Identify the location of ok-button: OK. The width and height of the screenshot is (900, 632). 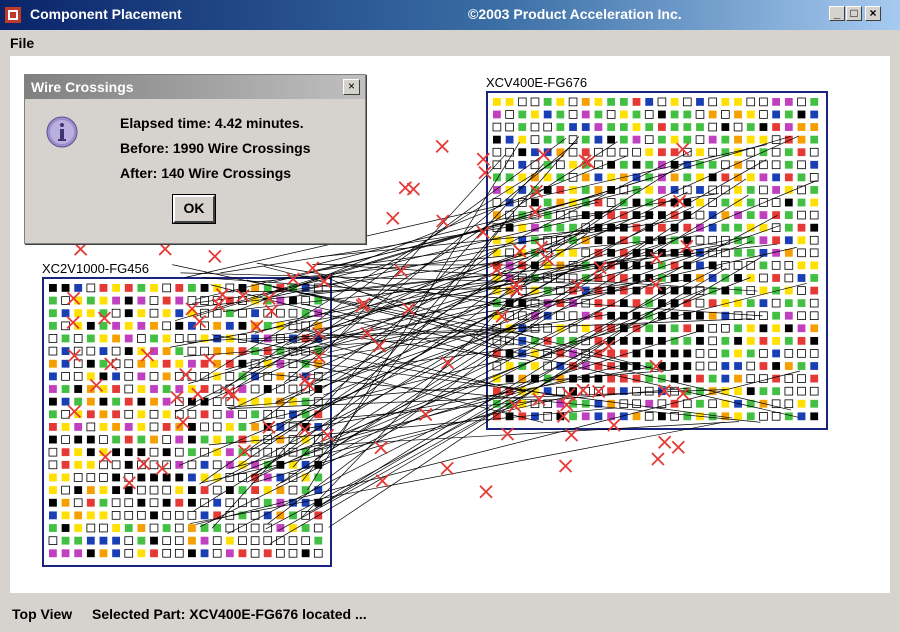
(194, 209).